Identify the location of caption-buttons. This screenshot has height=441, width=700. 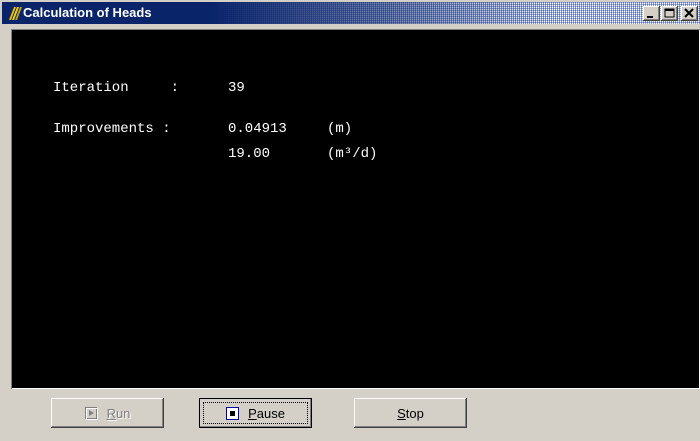
(670, 14).